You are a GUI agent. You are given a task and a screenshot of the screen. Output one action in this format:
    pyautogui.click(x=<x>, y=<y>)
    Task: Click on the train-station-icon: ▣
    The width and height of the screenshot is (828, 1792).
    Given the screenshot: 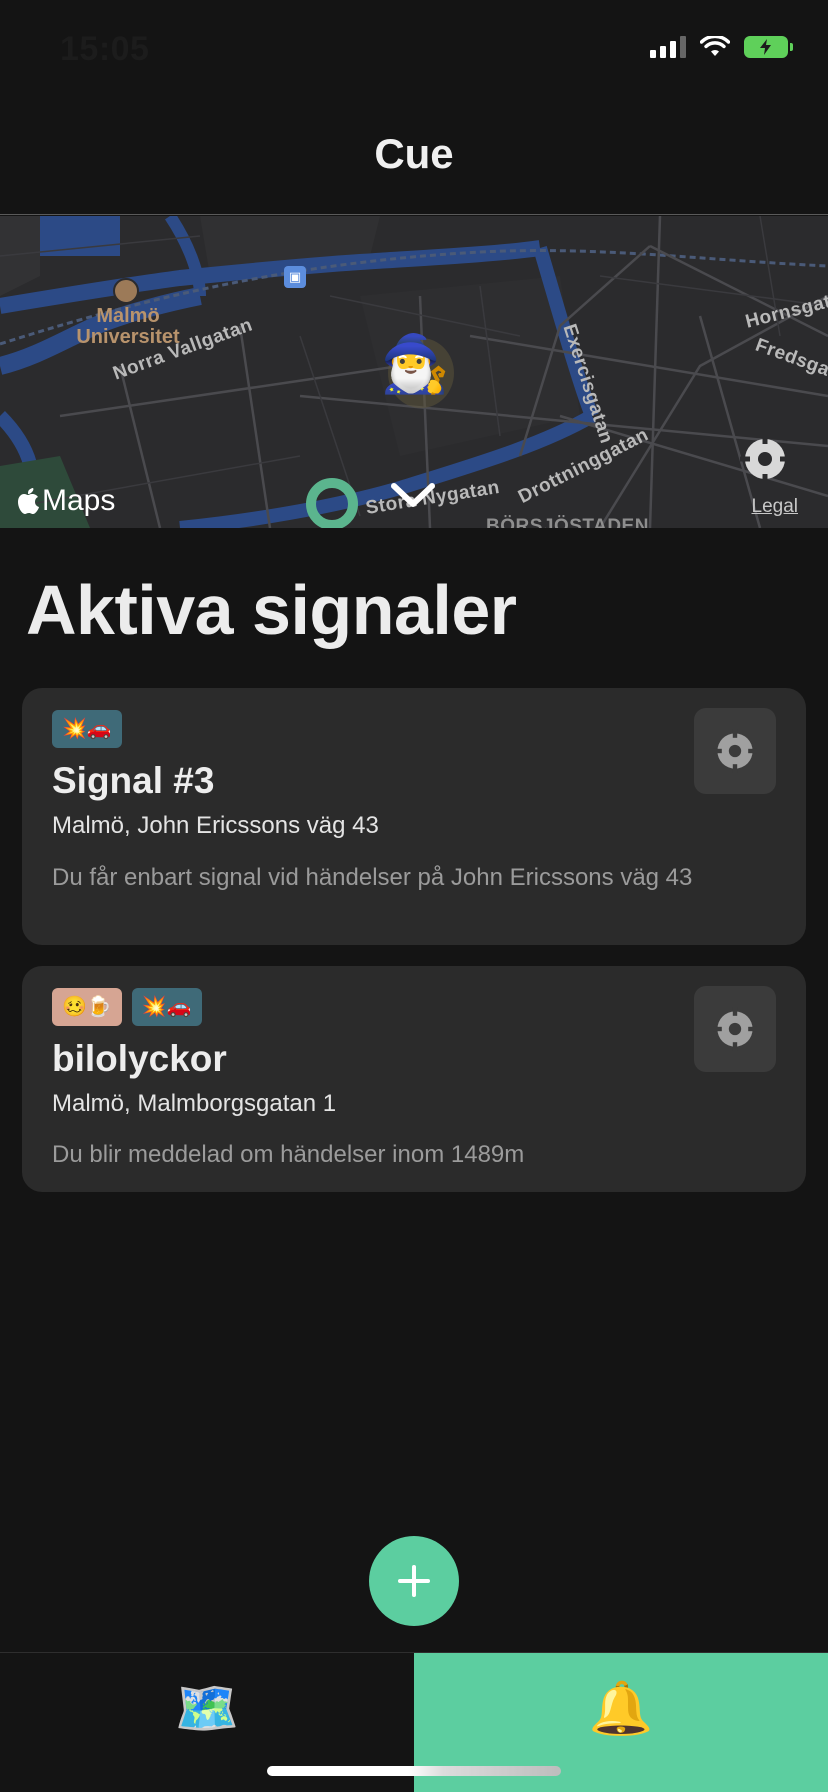 What is the action you would take?
    pyautogui.click(x=295, y=277)
    